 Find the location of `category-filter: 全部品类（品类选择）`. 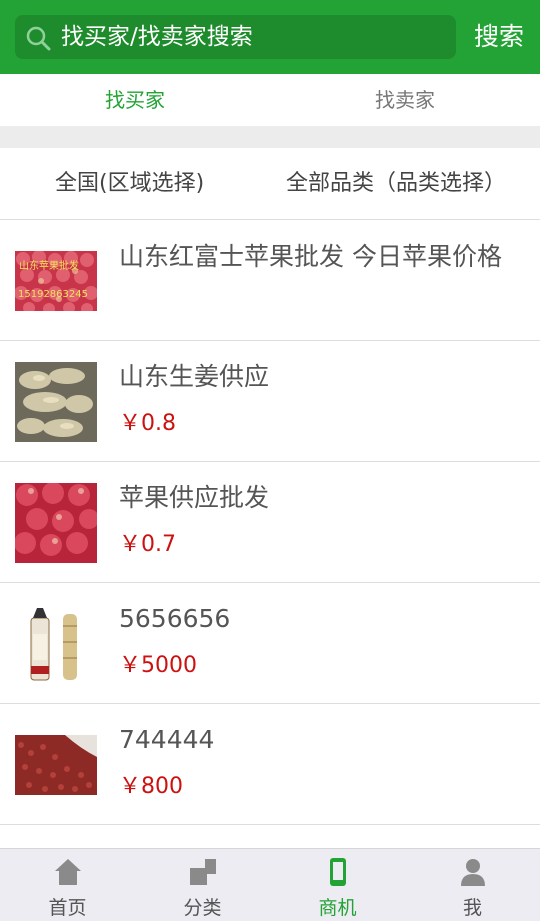

category-filter: 全部品类（品类选择） is located at coordinates (396, 184).